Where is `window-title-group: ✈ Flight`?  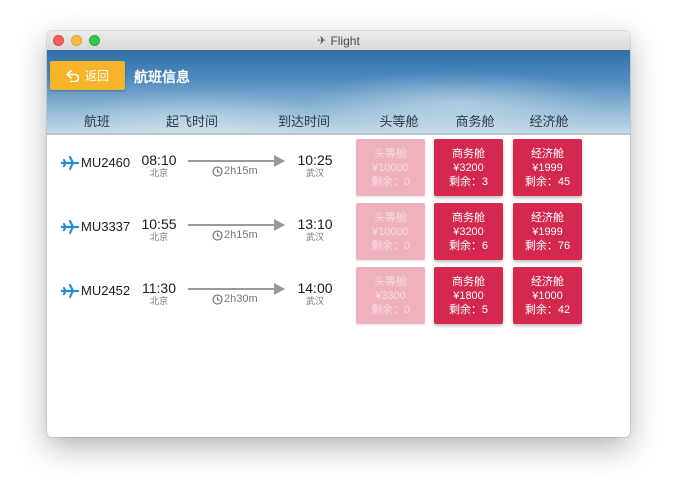 window-title-group: ✈ Flight is located at coordinates (338, 40).